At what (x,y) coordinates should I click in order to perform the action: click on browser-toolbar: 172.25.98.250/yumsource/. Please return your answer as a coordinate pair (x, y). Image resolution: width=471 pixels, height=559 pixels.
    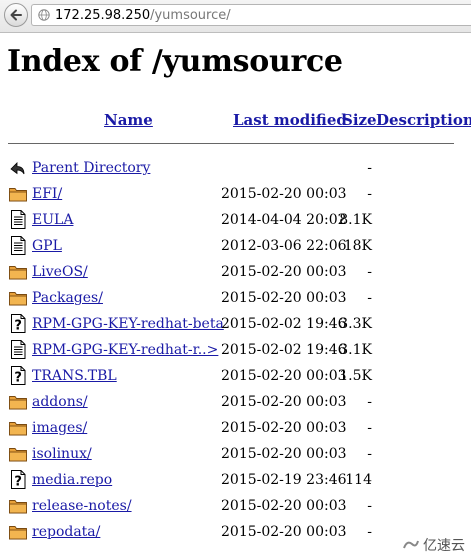
    Looking at the image, I should click on (235, 16).